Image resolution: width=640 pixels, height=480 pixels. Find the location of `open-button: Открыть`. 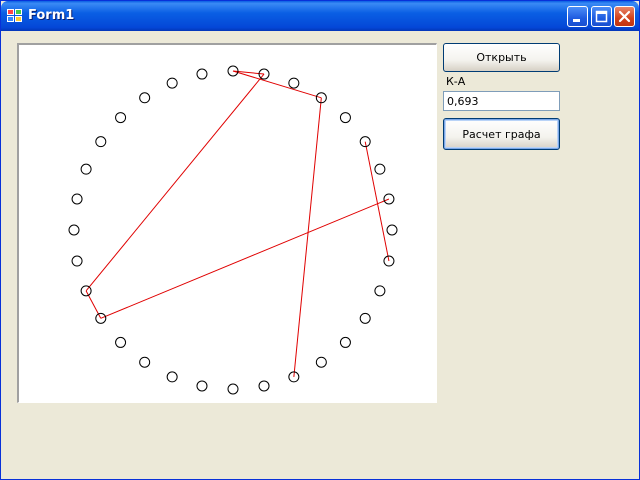

open-button: Открыть is located at coordinates (501, 57).